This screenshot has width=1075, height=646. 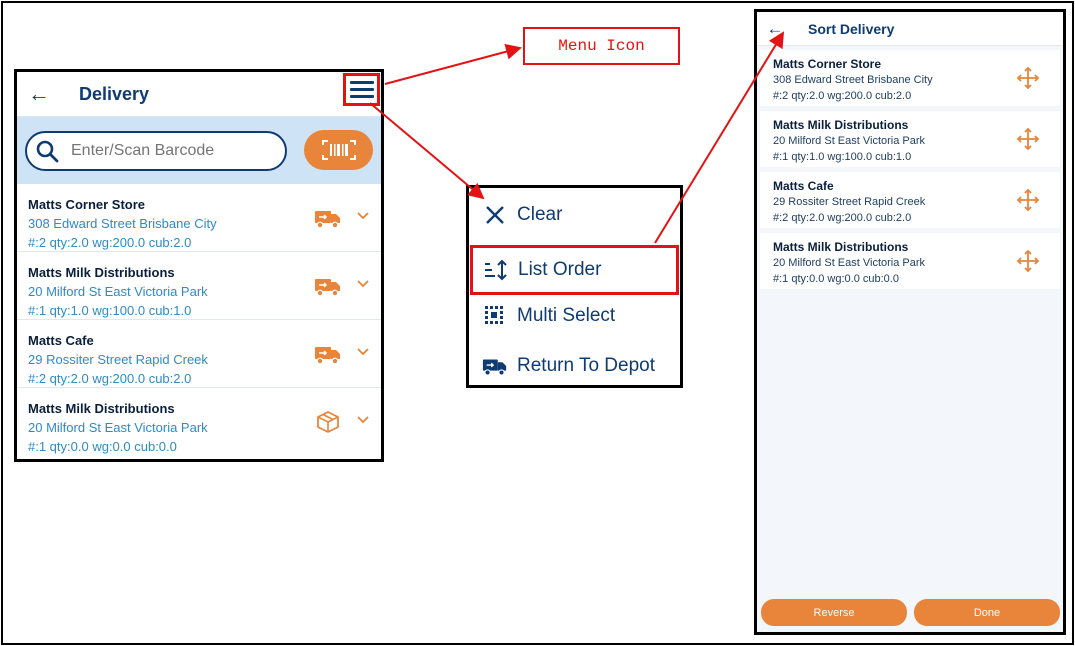 What do you see at coordinates (834, 612) in the screenshot?
I see `reverse-button: Reverse` at bounding box center [834, 612].